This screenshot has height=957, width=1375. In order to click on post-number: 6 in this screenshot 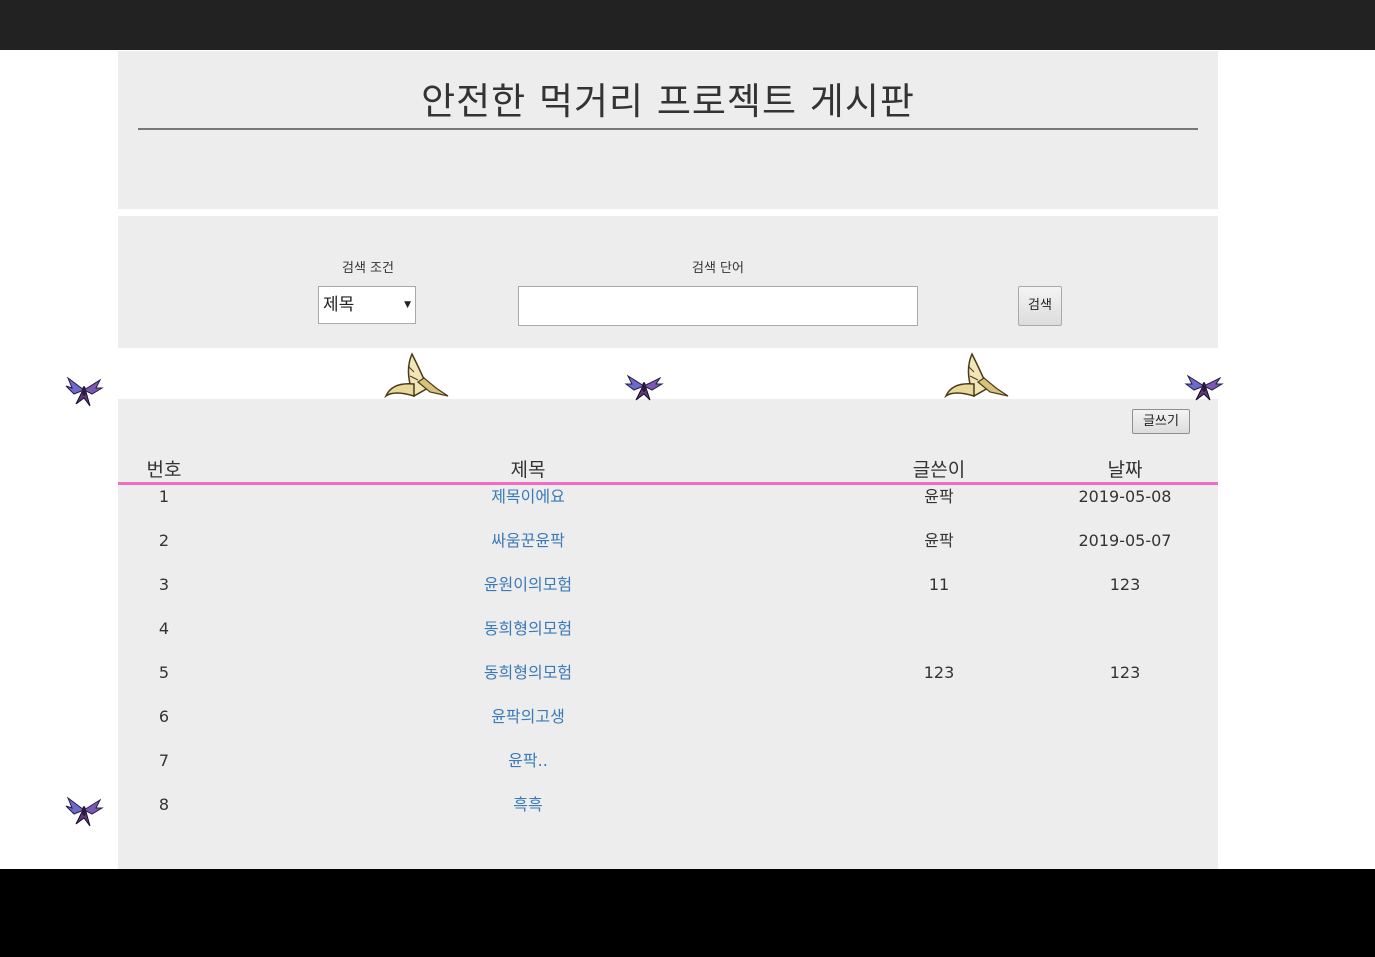, I will do `click(164, 716)`.